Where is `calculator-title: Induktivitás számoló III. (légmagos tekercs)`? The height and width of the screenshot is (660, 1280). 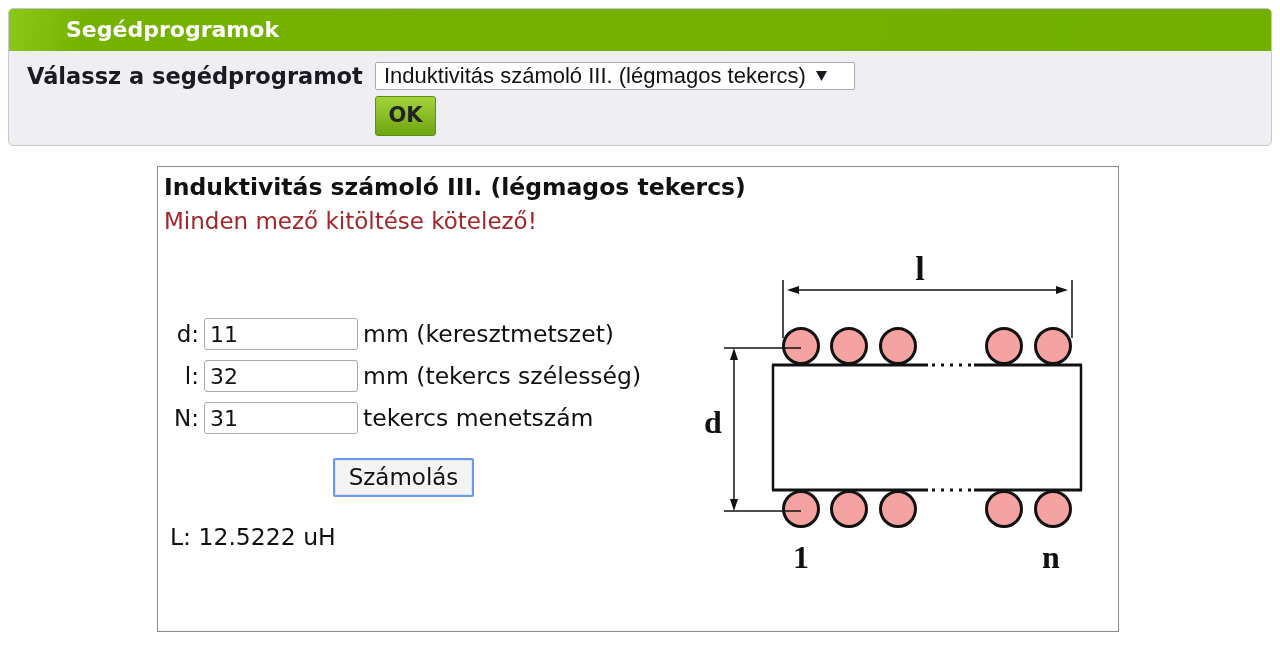
calculator-title: Induktivitás számoló III. (légmagos tekercs) is located at coordinates (455, 186).